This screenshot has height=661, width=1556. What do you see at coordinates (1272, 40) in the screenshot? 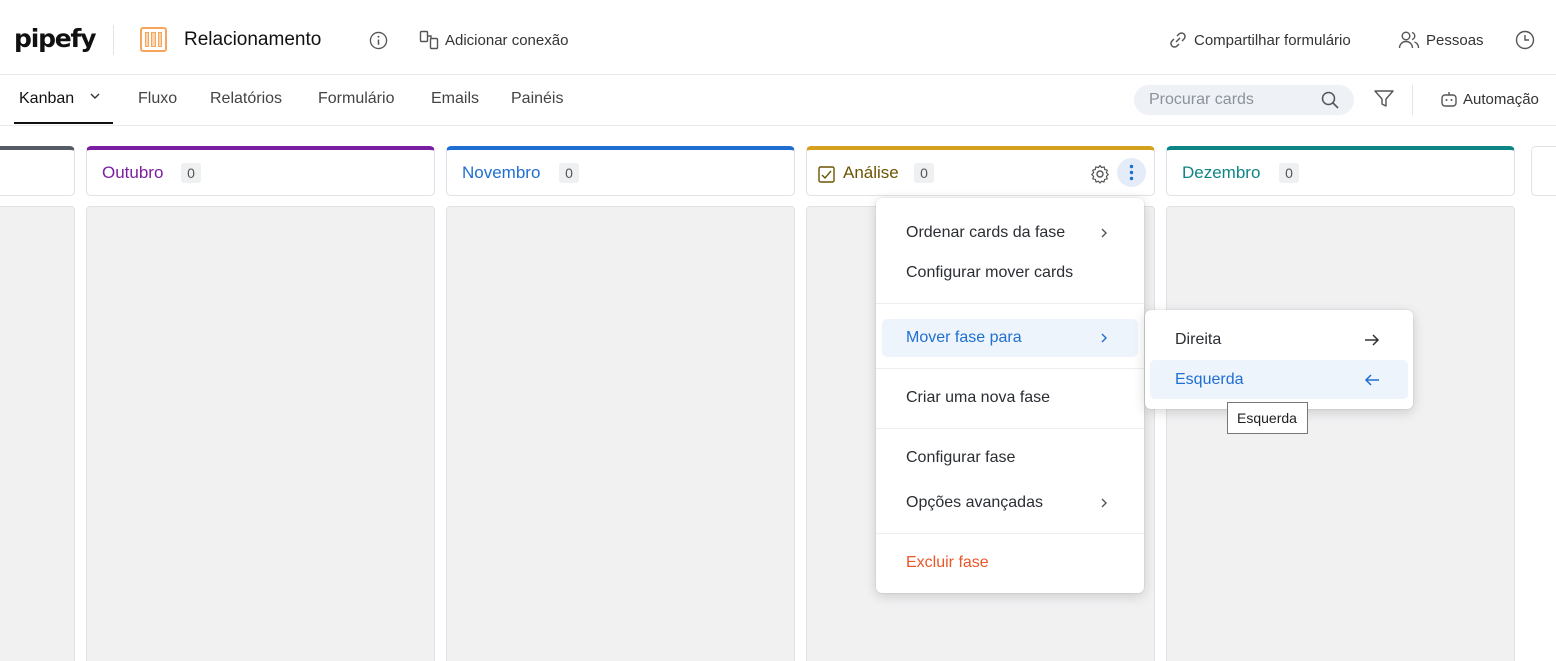
I see `share-form-label: Compartilhar formulário` at bounding box center [1272, 40].